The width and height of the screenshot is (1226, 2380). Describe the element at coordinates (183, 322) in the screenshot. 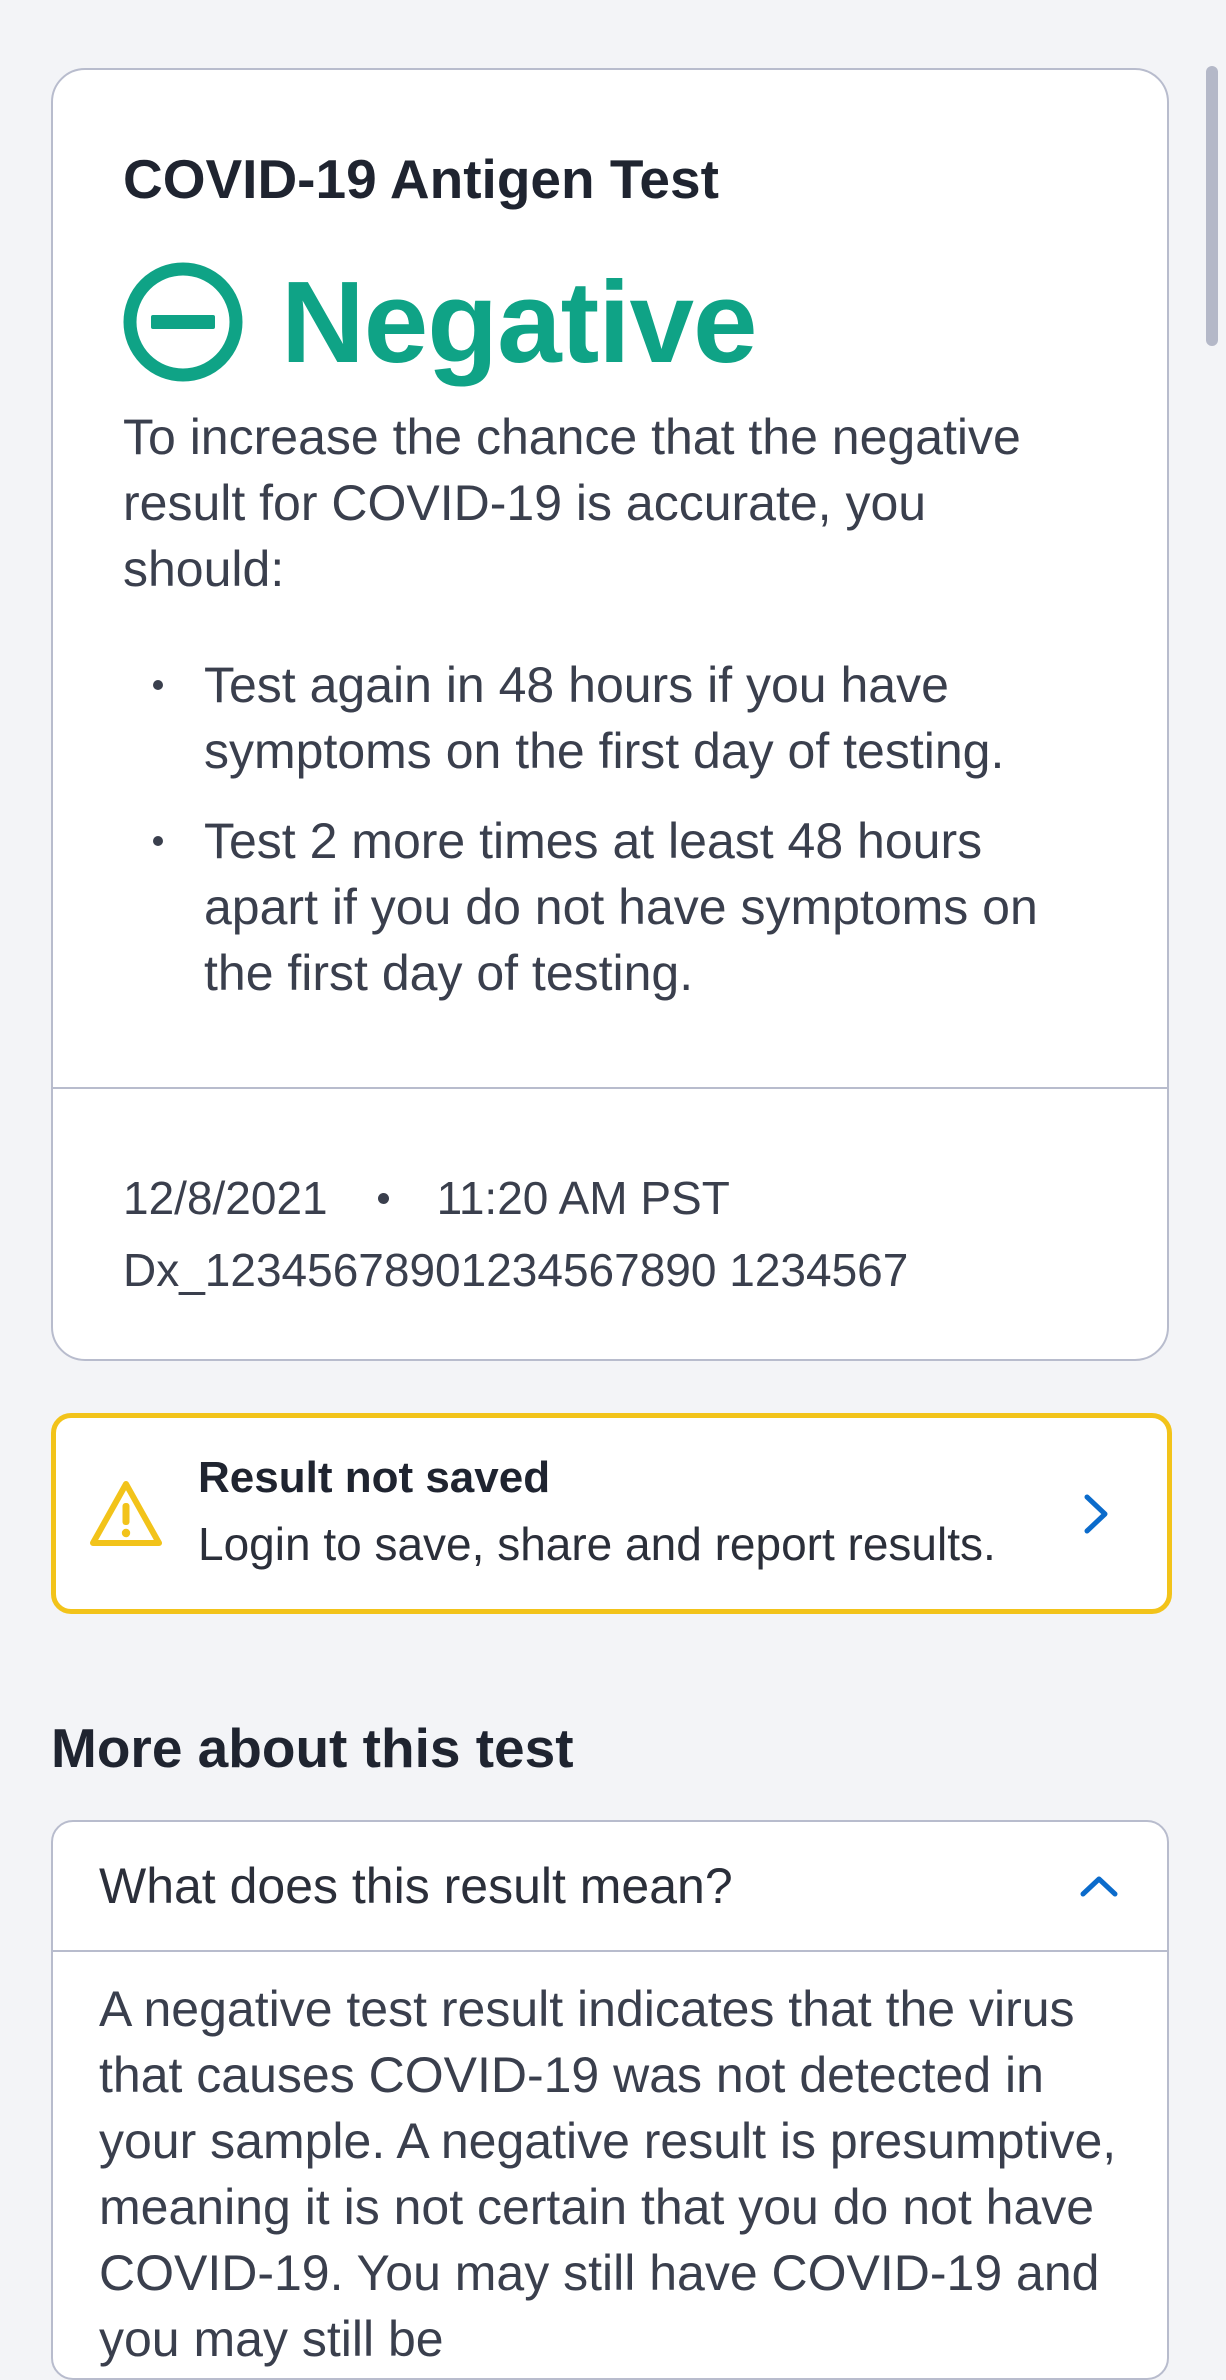

I see `minus-circle-icon` at that location.